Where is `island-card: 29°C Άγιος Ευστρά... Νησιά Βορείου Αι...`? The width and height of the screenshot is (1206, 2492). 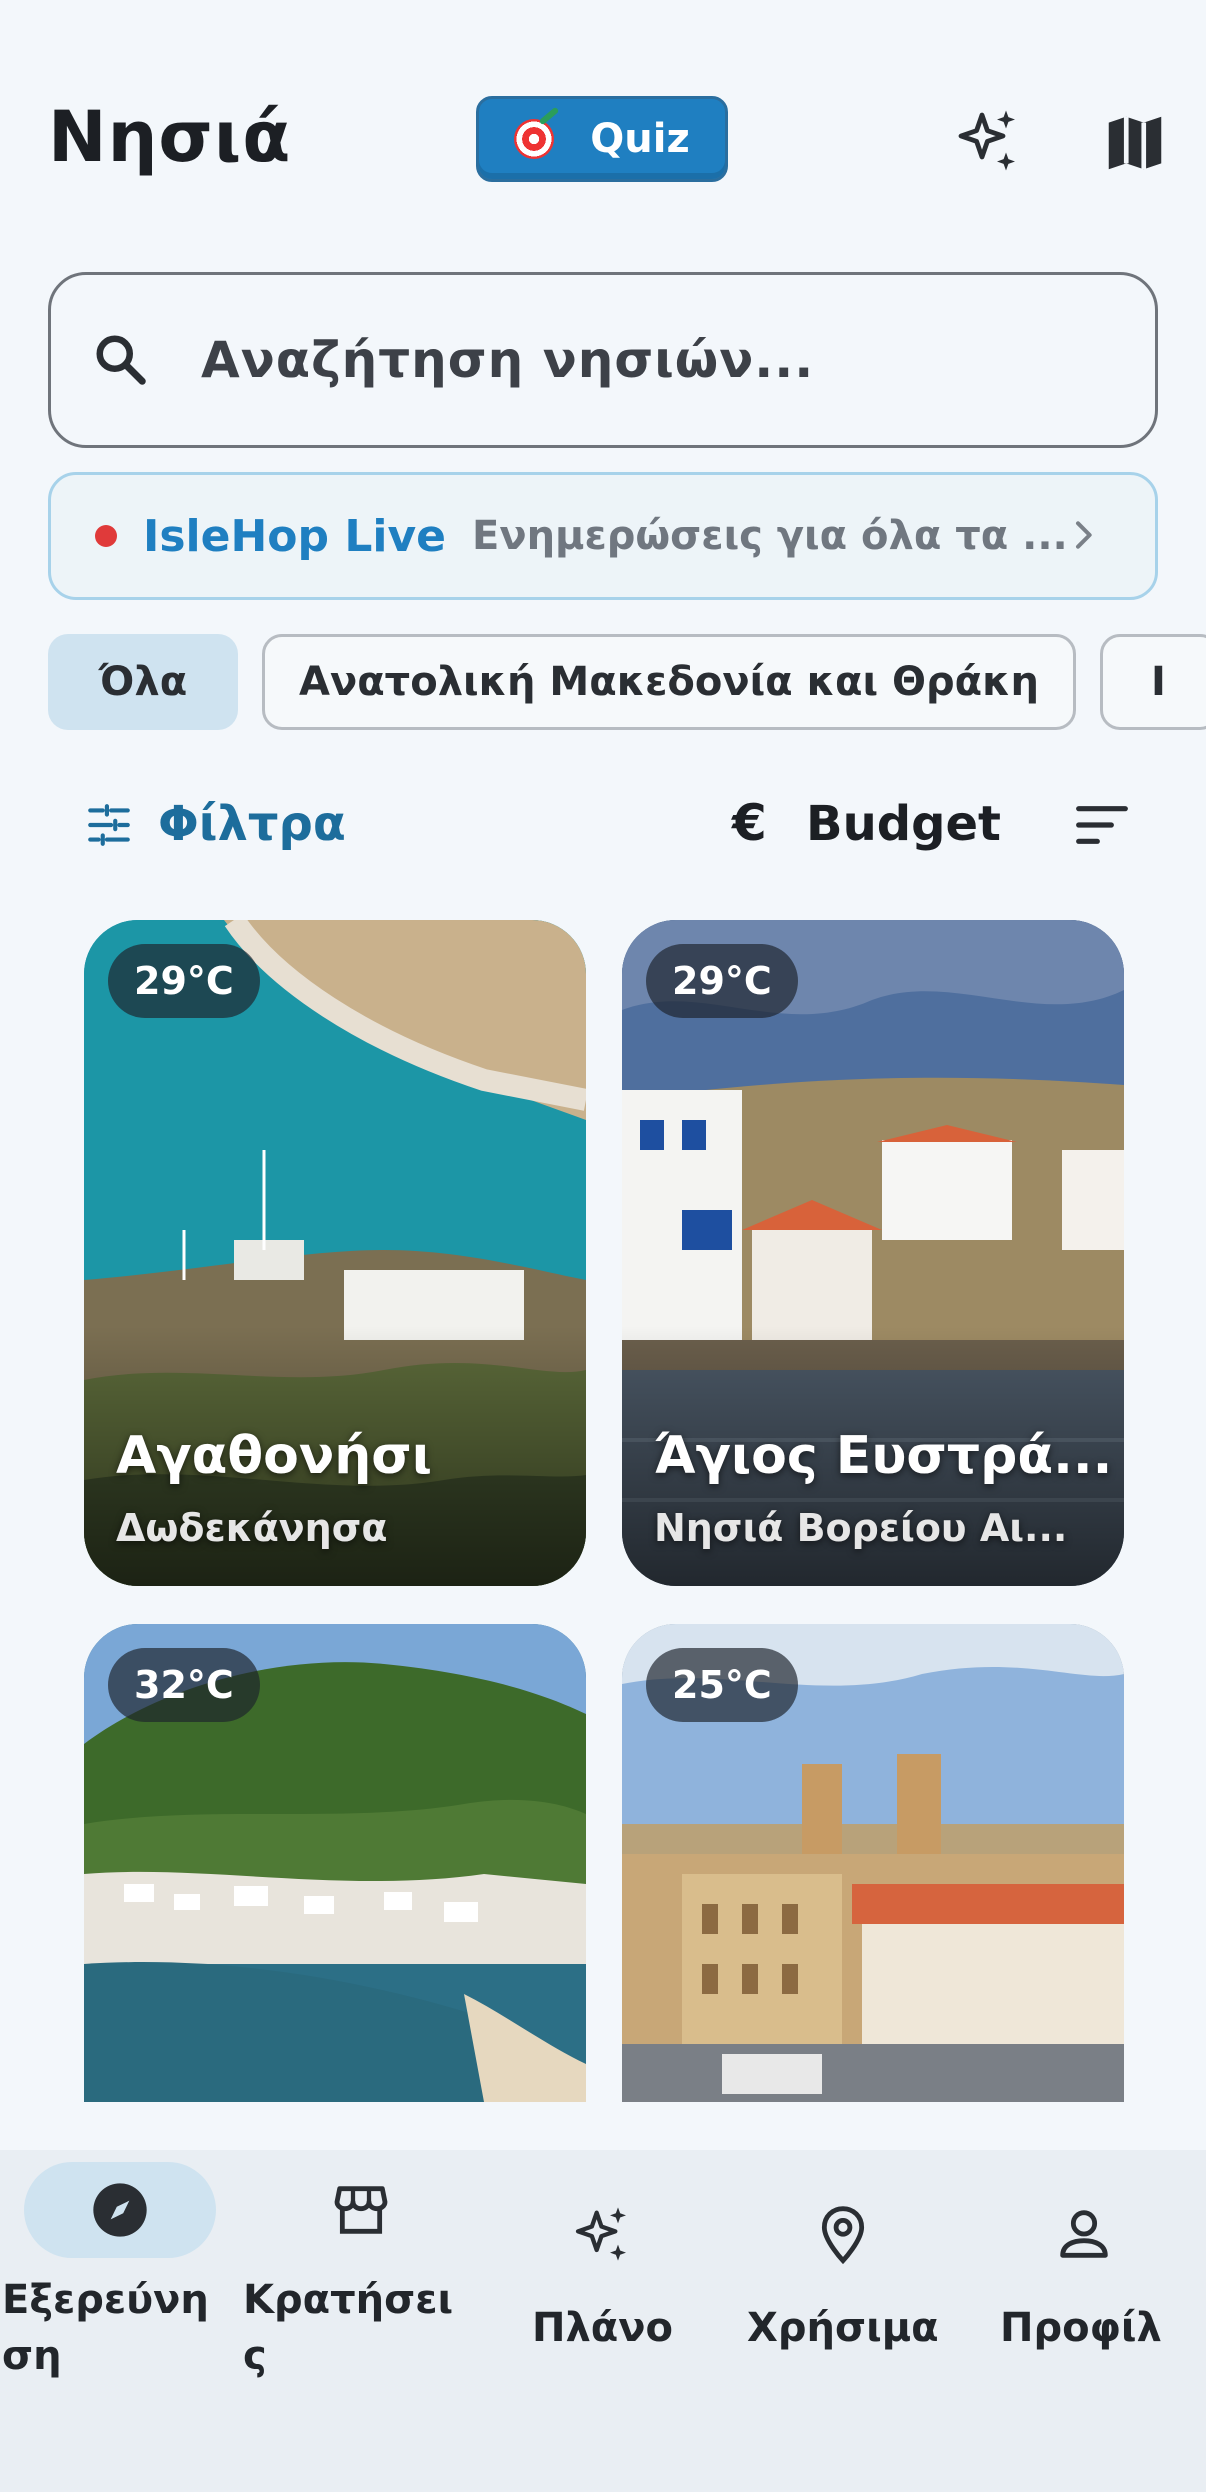
island-card: 29°C Άγιος Ευστρά... Νησιά Βορείου Αι... is located at coordinates (873, 1253).